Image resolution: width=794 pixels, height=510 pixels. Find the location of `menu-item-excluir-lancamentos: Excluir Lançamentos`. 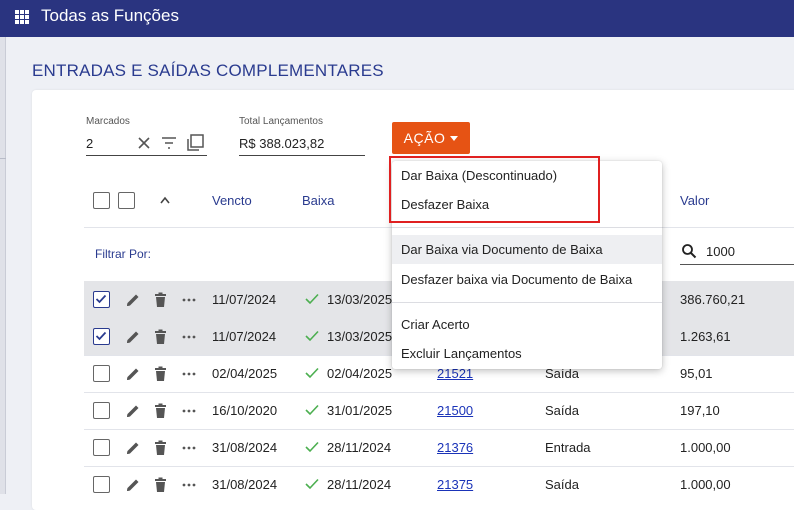

menu-item-excluir-lancamentos: Excluir Lançamentos is located at coordinates (527, 353).